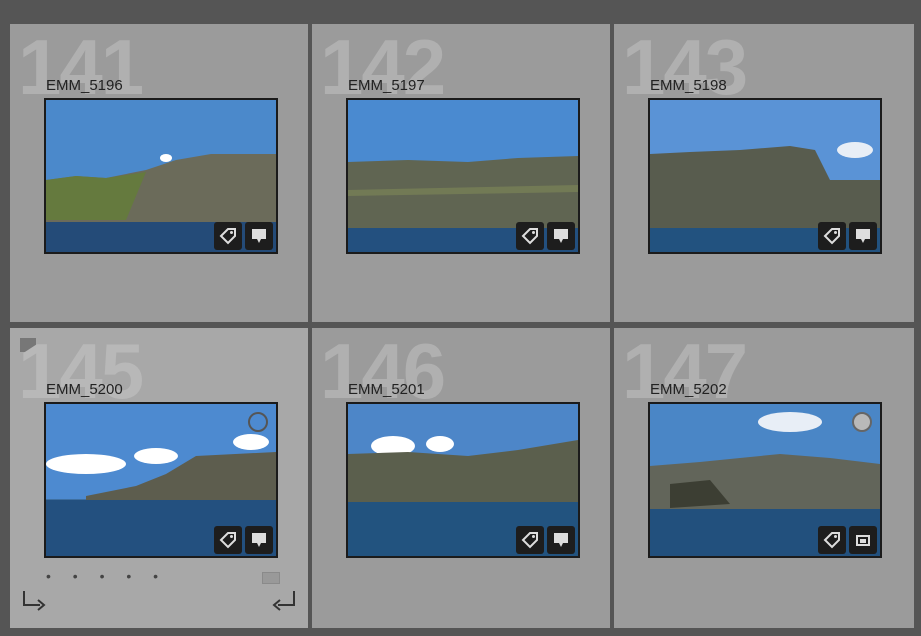 This screenshot has width=921, height=636. I want to click on cell-filename: EMM_5196, so click(84, 85).